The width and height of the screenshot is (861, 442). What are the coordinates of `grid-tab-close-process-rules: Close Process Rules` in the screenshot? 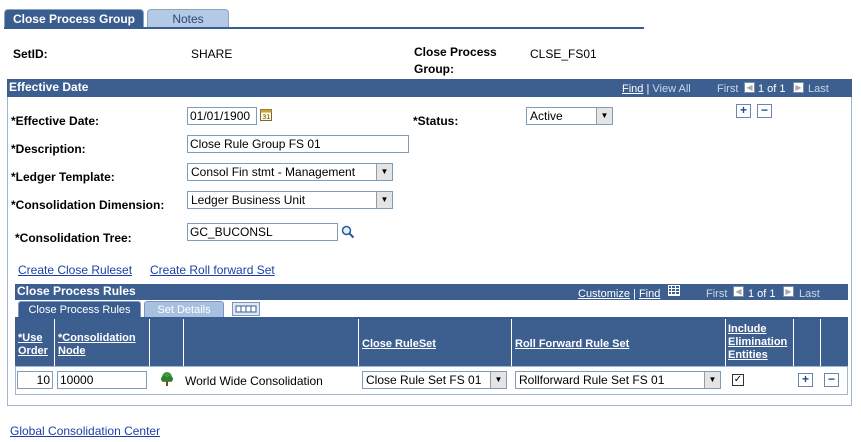 It's located at (79, 309).